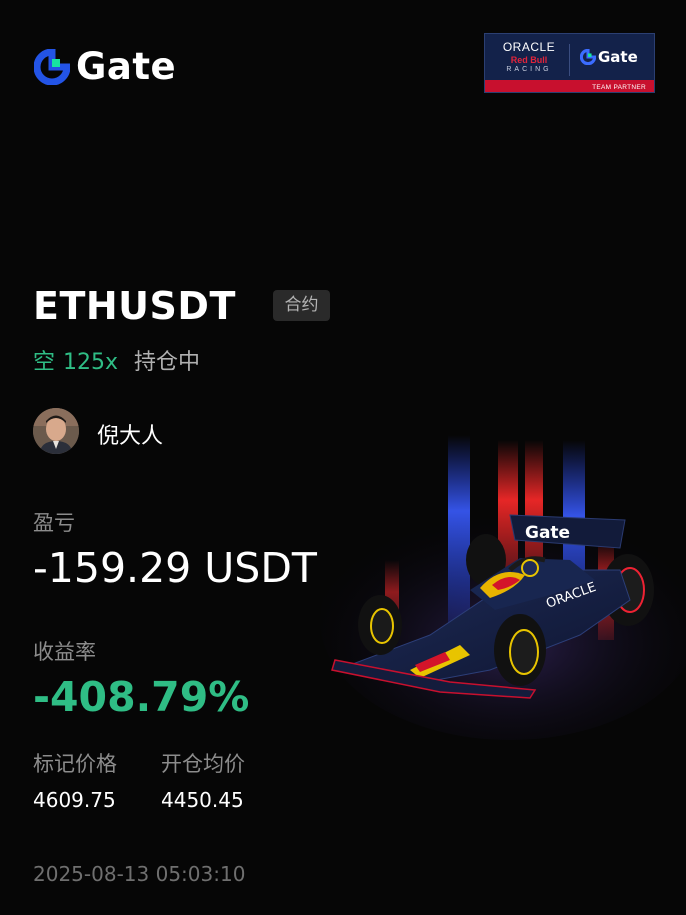 This screenshot has width=686, height=915. What do you see at coordinates (618, 57) in the screenshot?
I see `partner-gate-text: Gate` at bounding box center [618, 57].